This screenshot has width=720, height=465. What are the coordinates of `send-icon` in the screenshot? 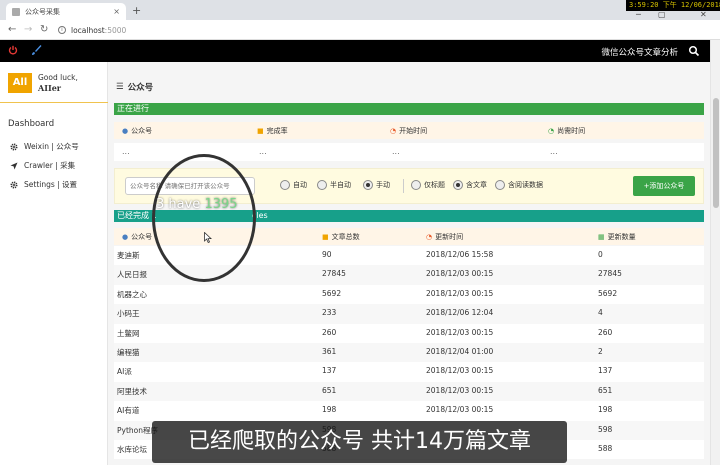 It's located at (14, 165).